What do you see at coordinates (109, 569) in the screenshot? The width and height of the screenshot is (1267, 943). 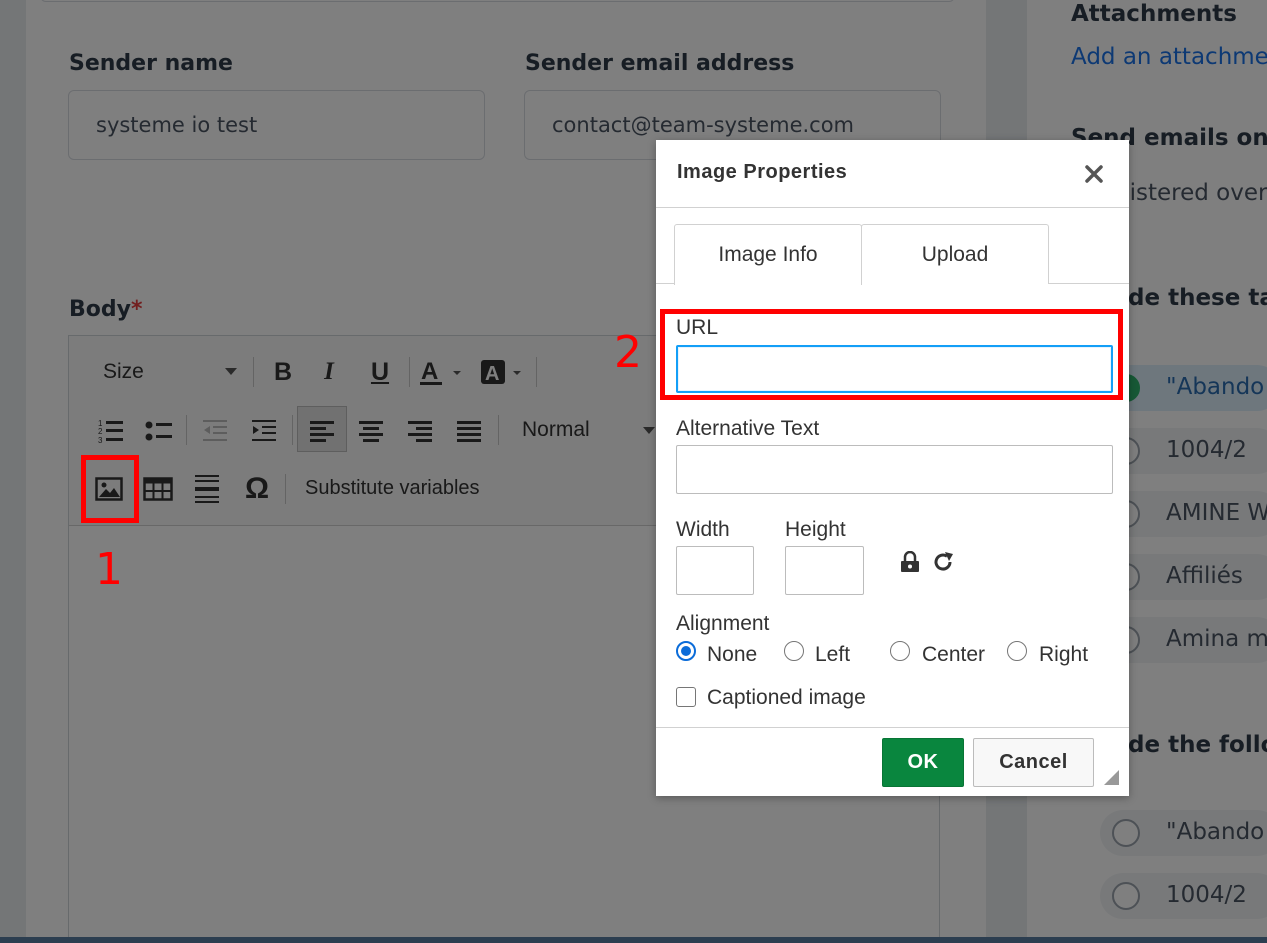 I see `step-number-1: 1` at bounding box center [109, 569].